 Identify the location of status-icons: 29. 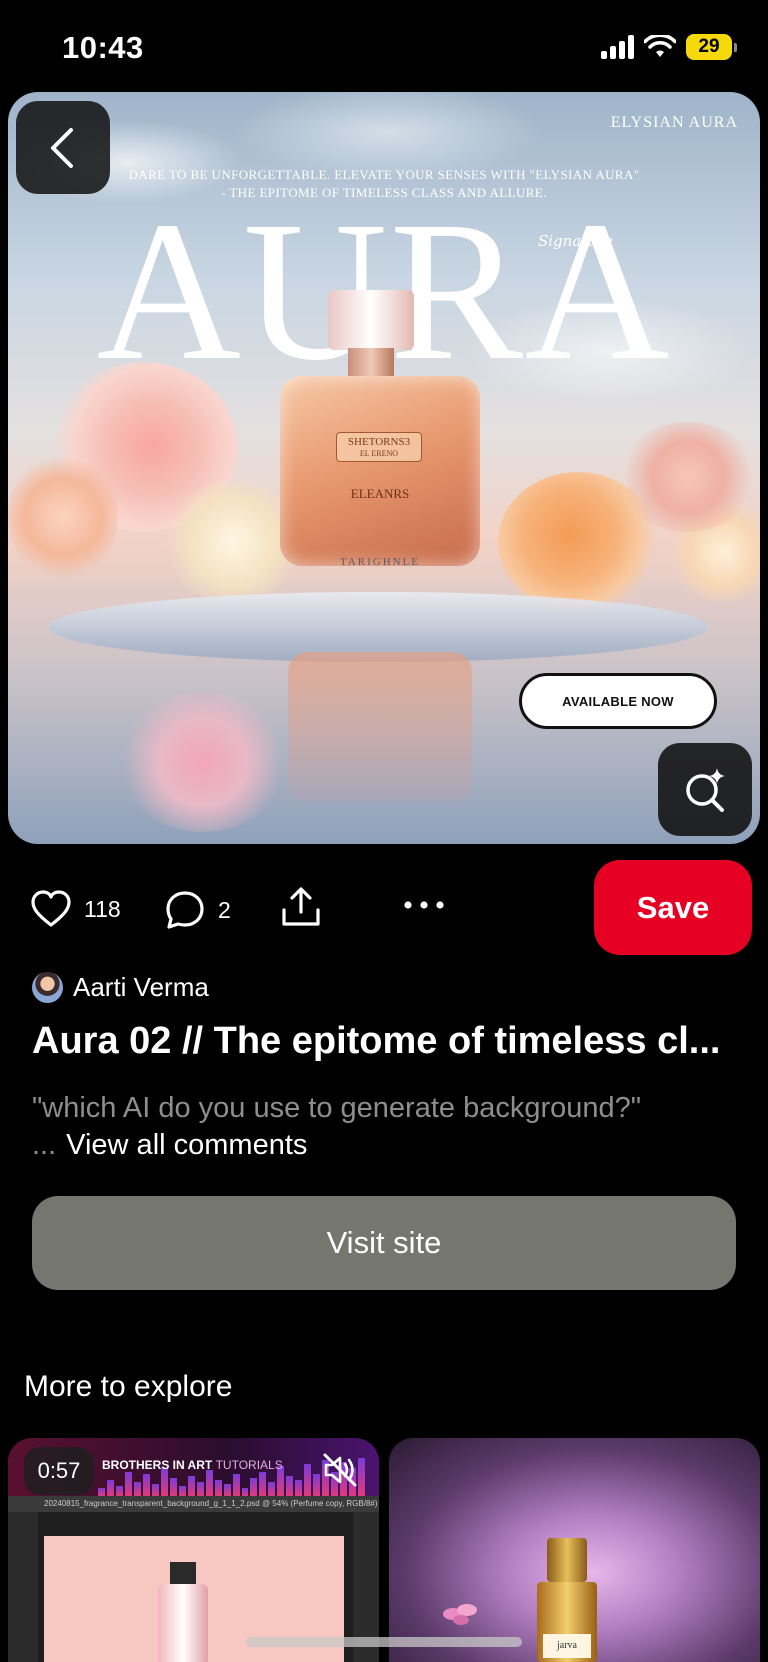
(669, 47).